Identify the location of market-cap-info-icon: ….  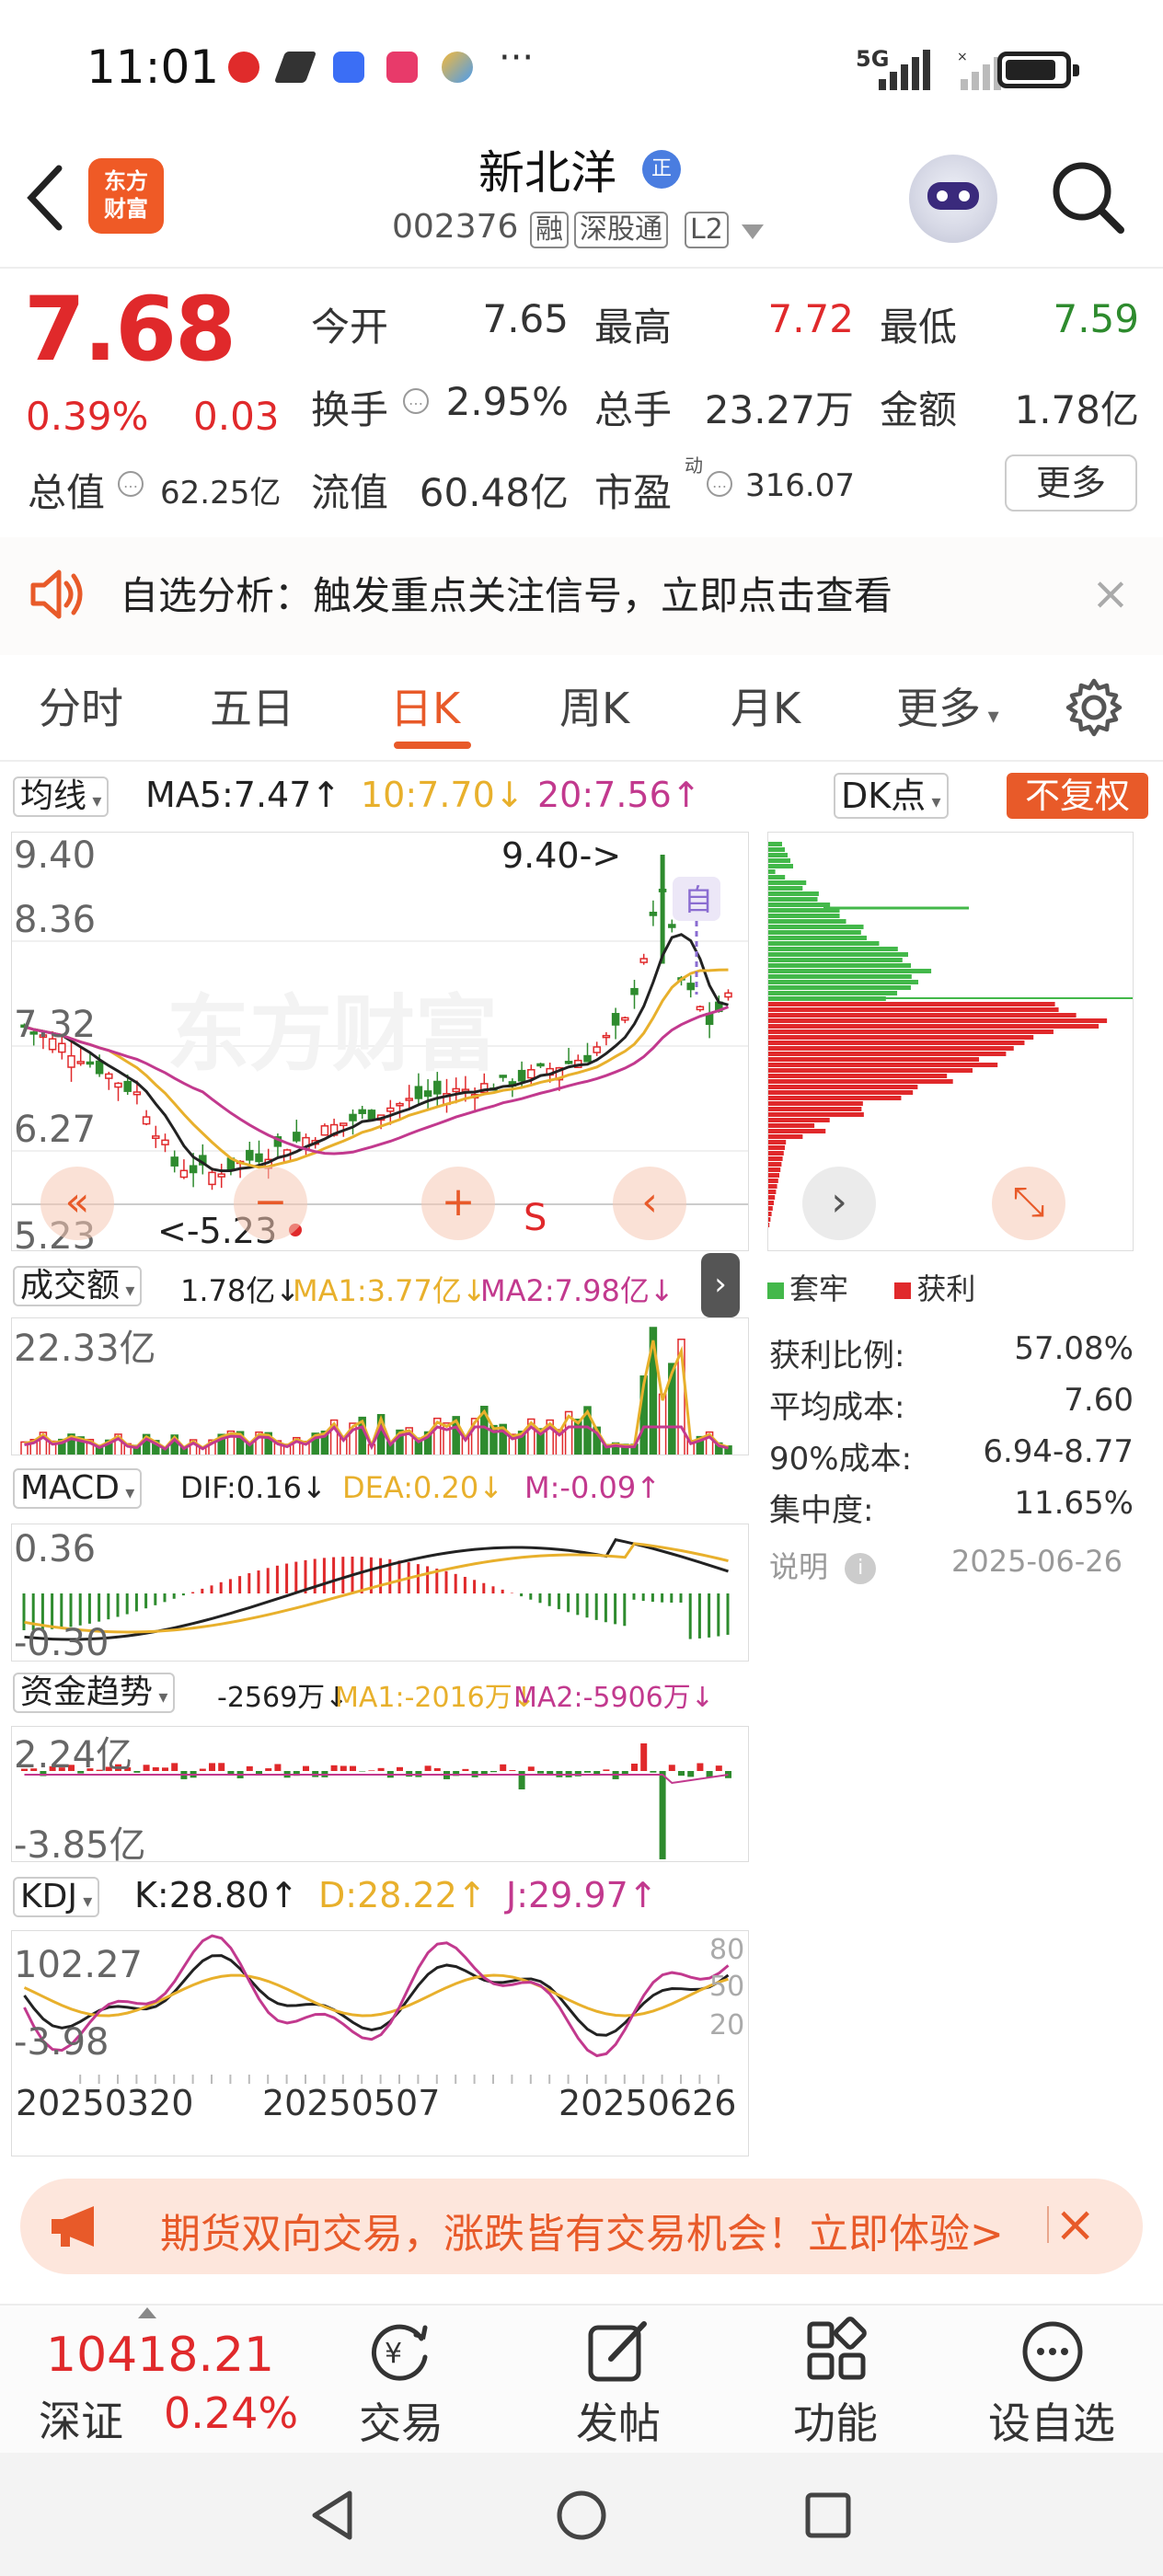
(131, 484).